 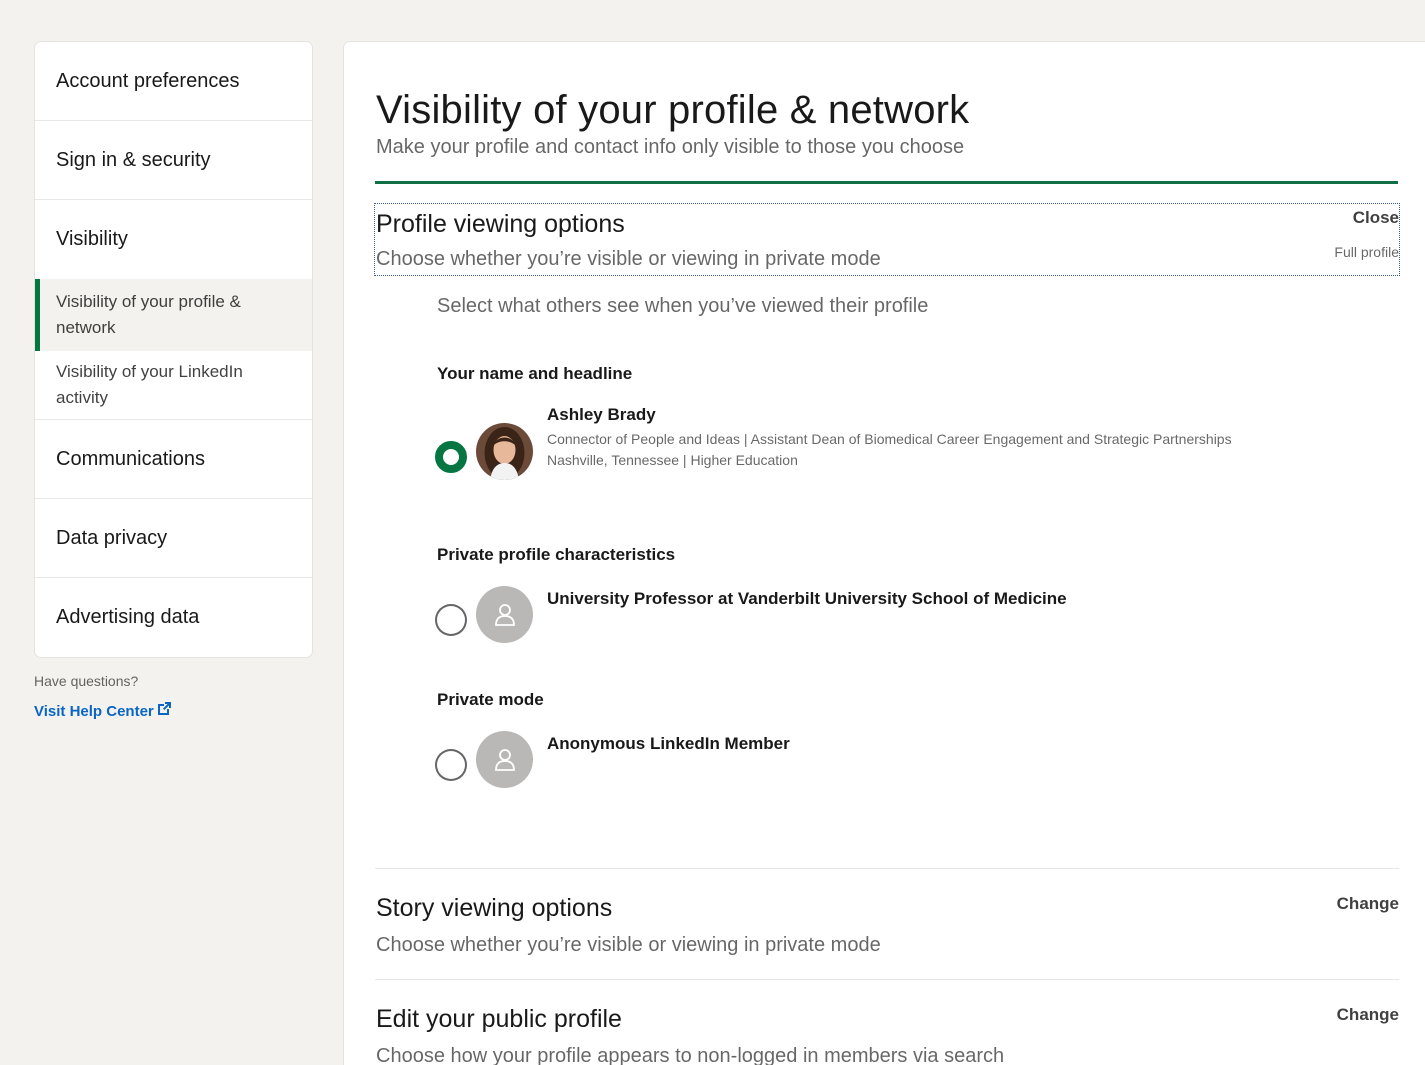 What do you see at coordinates (672, 460) in the screenshot?
I see `option-location: Nashville, Tennessee | Higher Education` at bounding box center [672, 460].